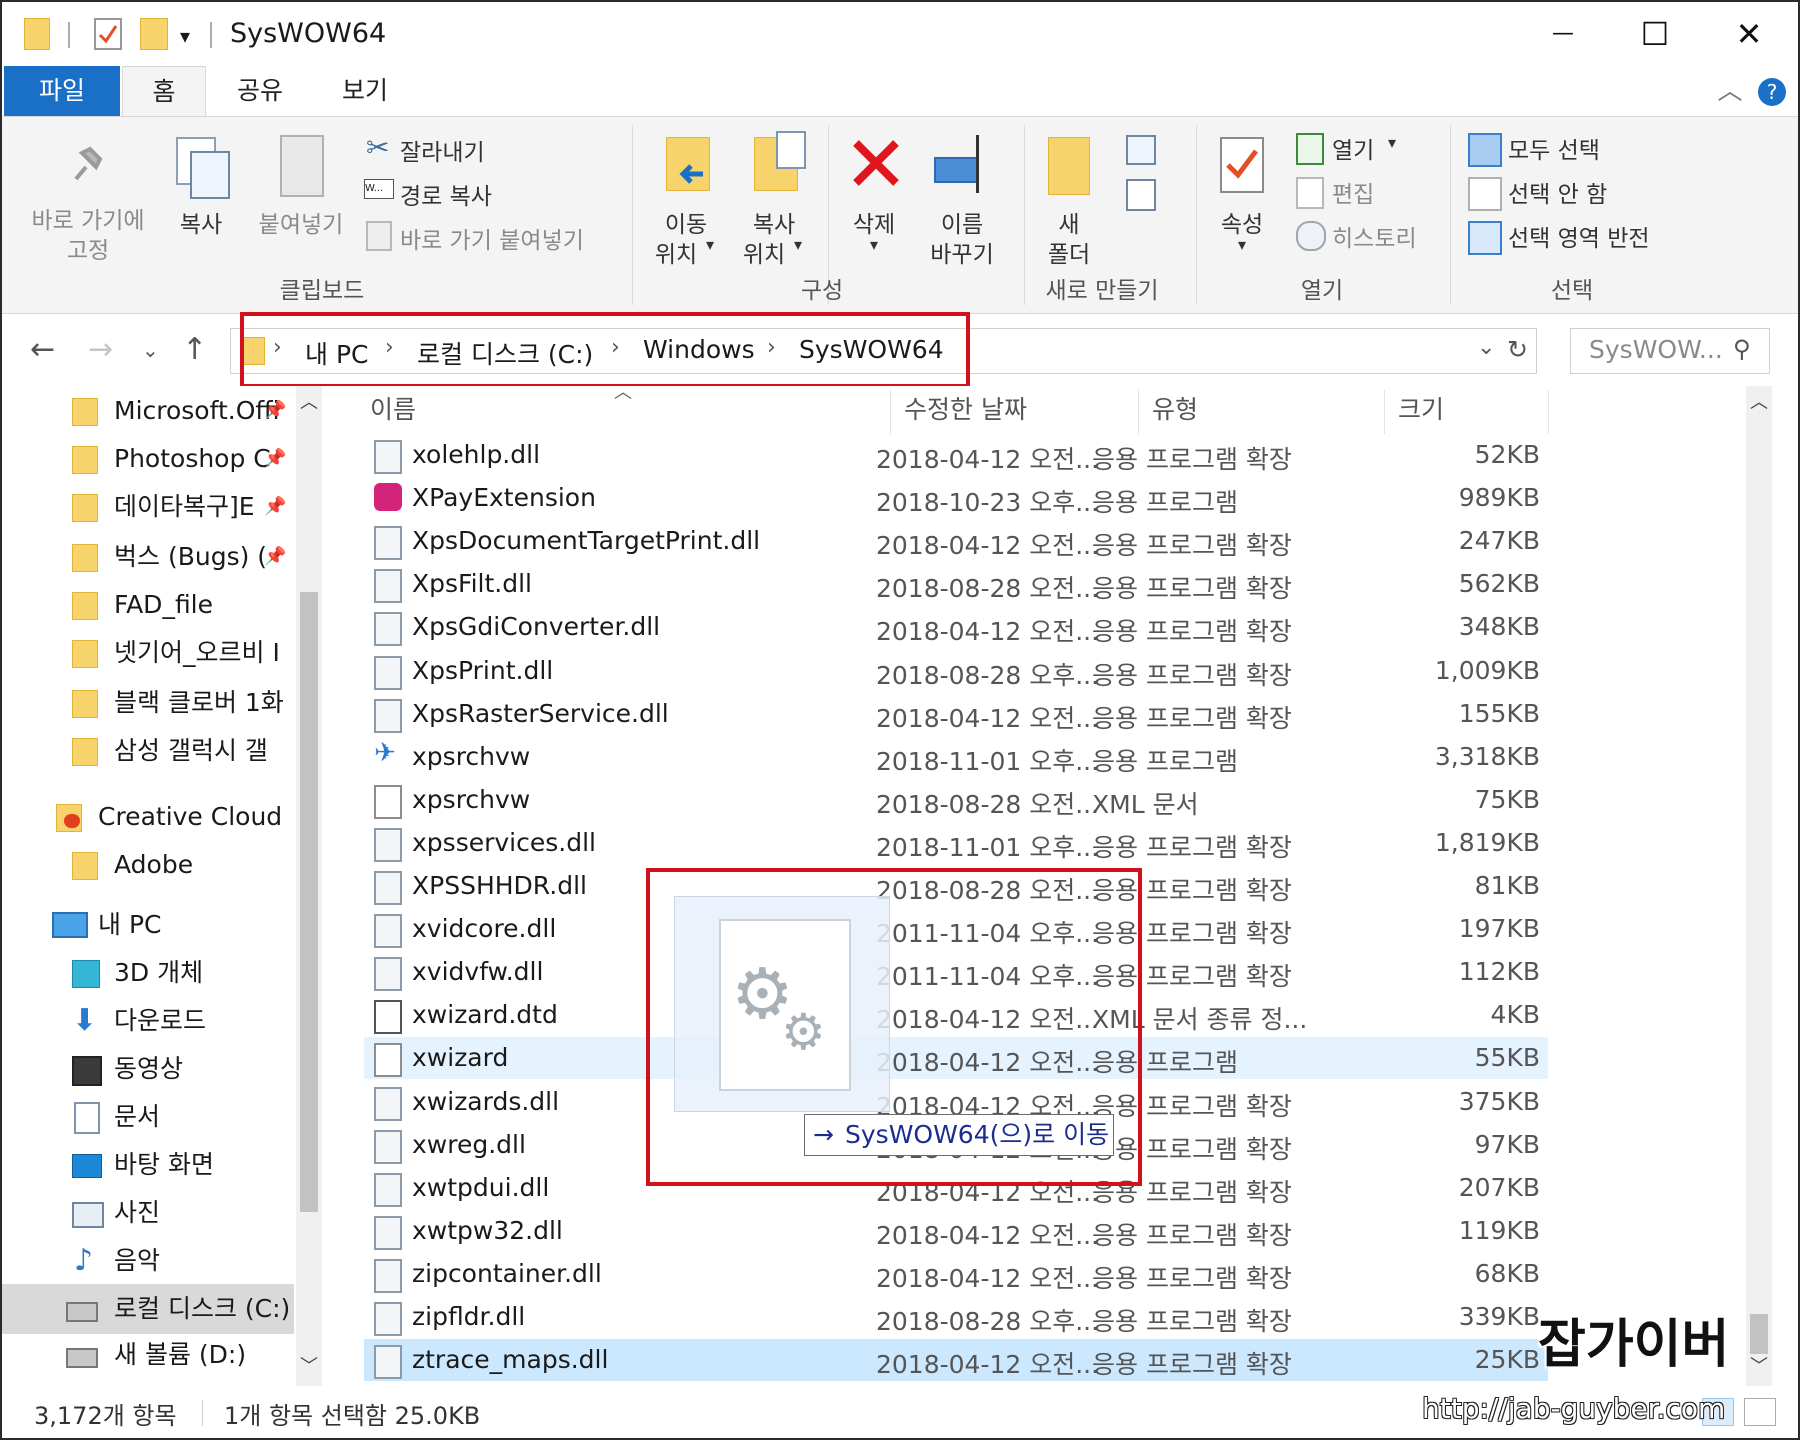  What do you see at coordinates (309, 902) in the screenshot?
I see `nav-scrollbar-thumb` at bounding box center [309, 902].